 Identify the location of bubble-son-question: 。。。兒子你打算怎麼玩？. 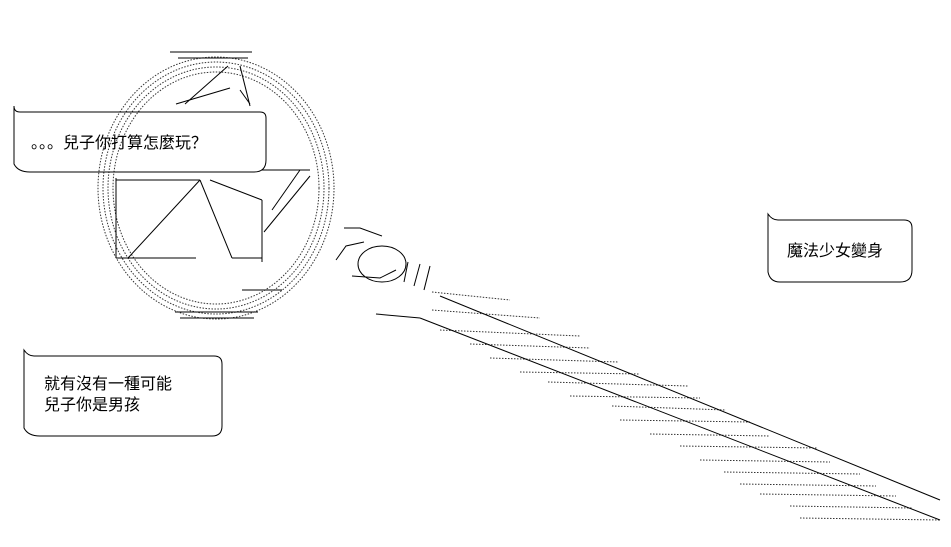
(119, 142).